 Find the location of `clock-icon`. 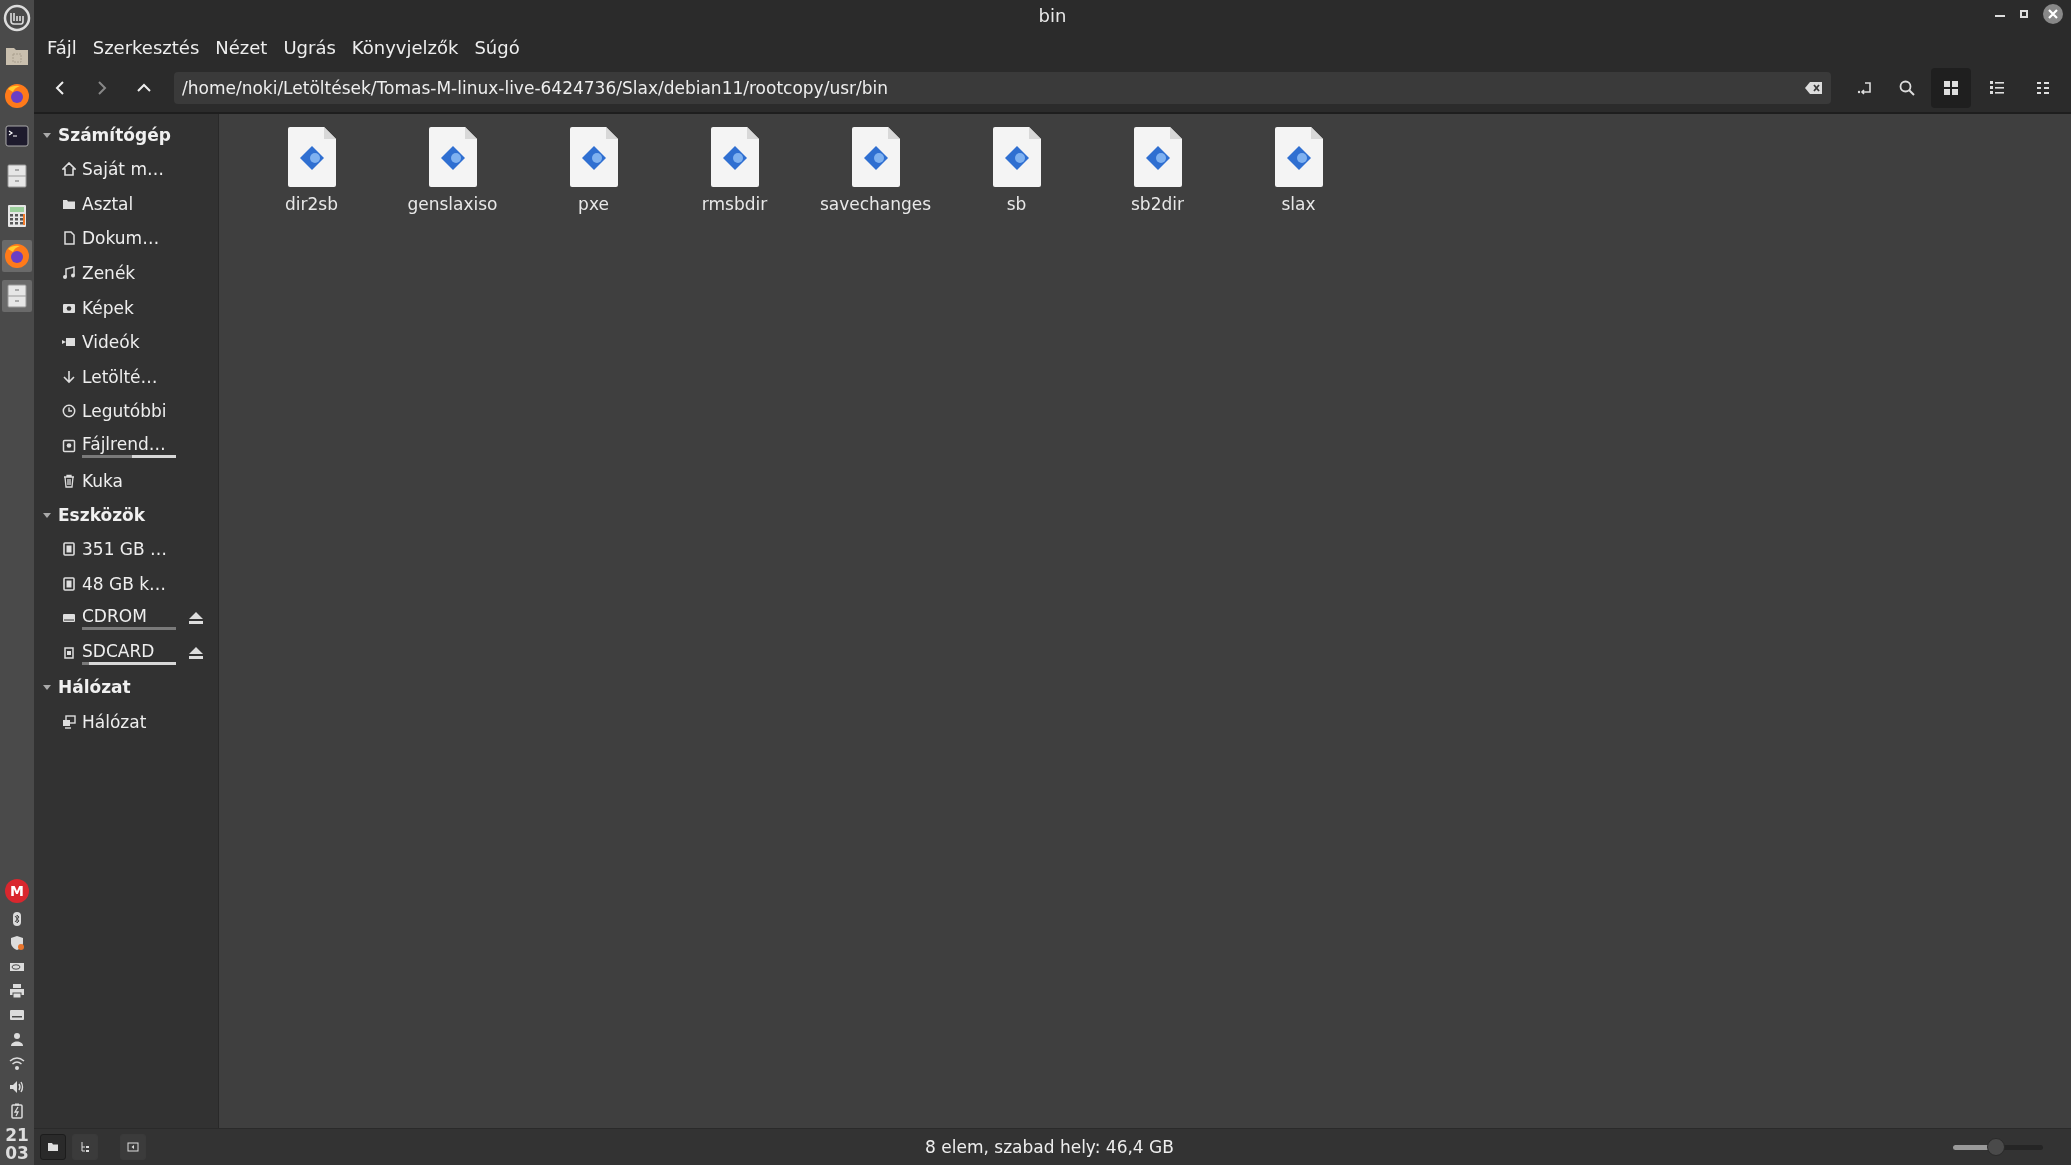

clock-icon is located at coordinates (69, 411).